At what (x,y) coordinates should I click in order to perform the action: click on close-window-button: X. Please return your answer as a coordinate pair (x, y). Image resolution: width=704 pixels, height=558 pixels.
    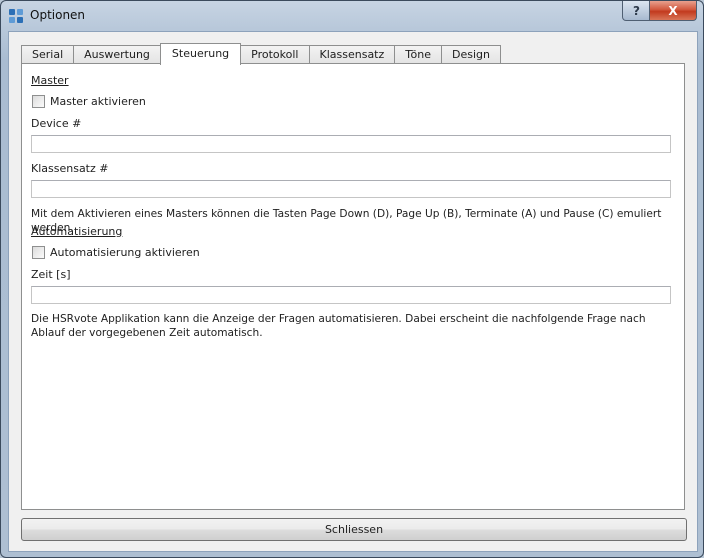
    Looking at the image, I should click on (673, 11).